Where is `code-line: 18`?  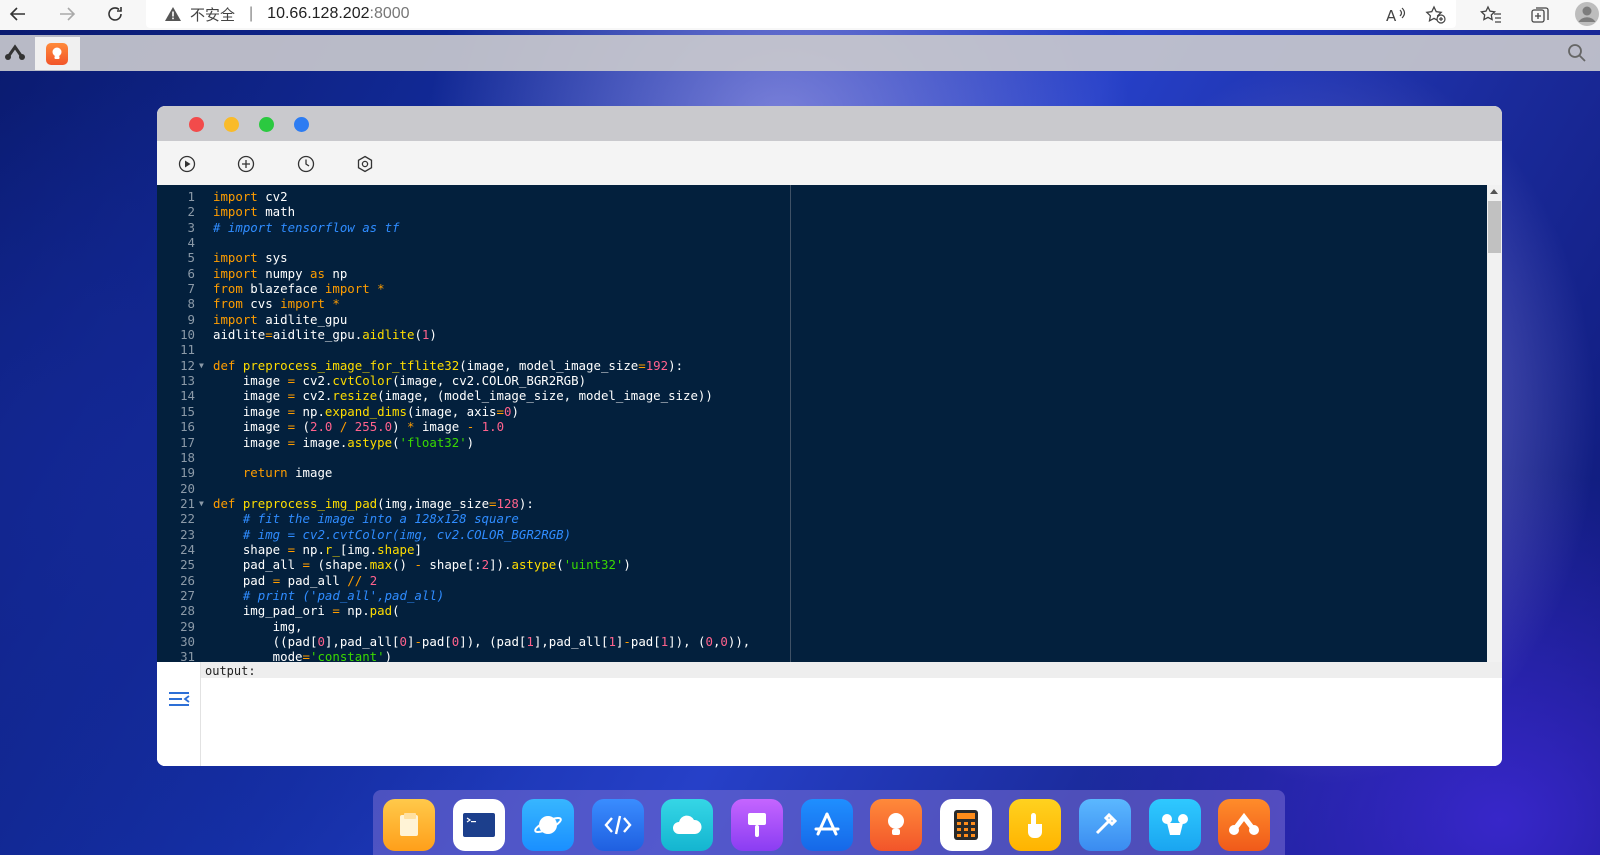 code-line: 18 is located at coordinates (822, 457).